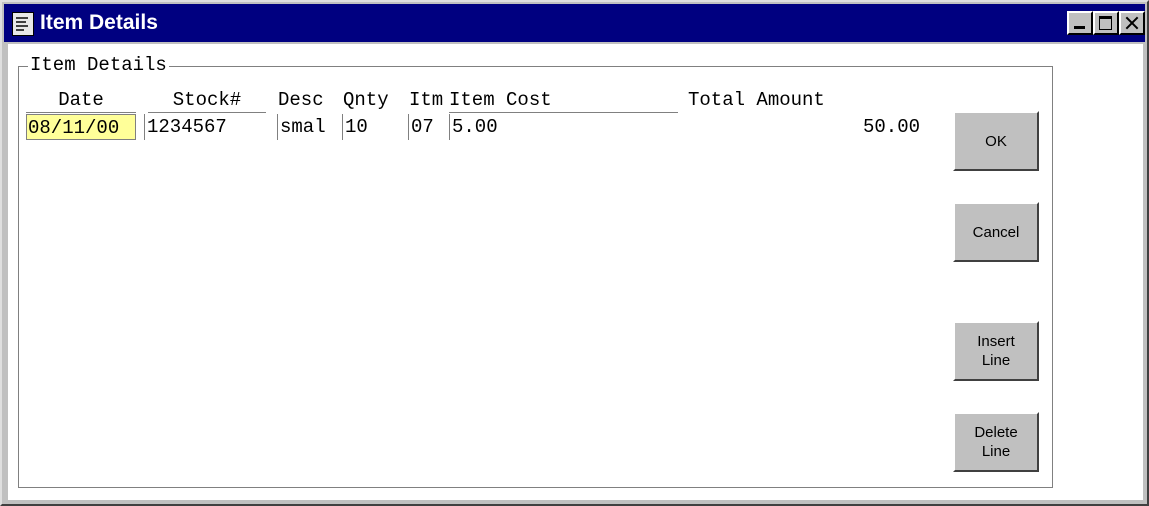  What do you see at coordinates (81, 127) in the screenshot?
I see `date-field: 08/11/00` at bounding box center [81, 127].